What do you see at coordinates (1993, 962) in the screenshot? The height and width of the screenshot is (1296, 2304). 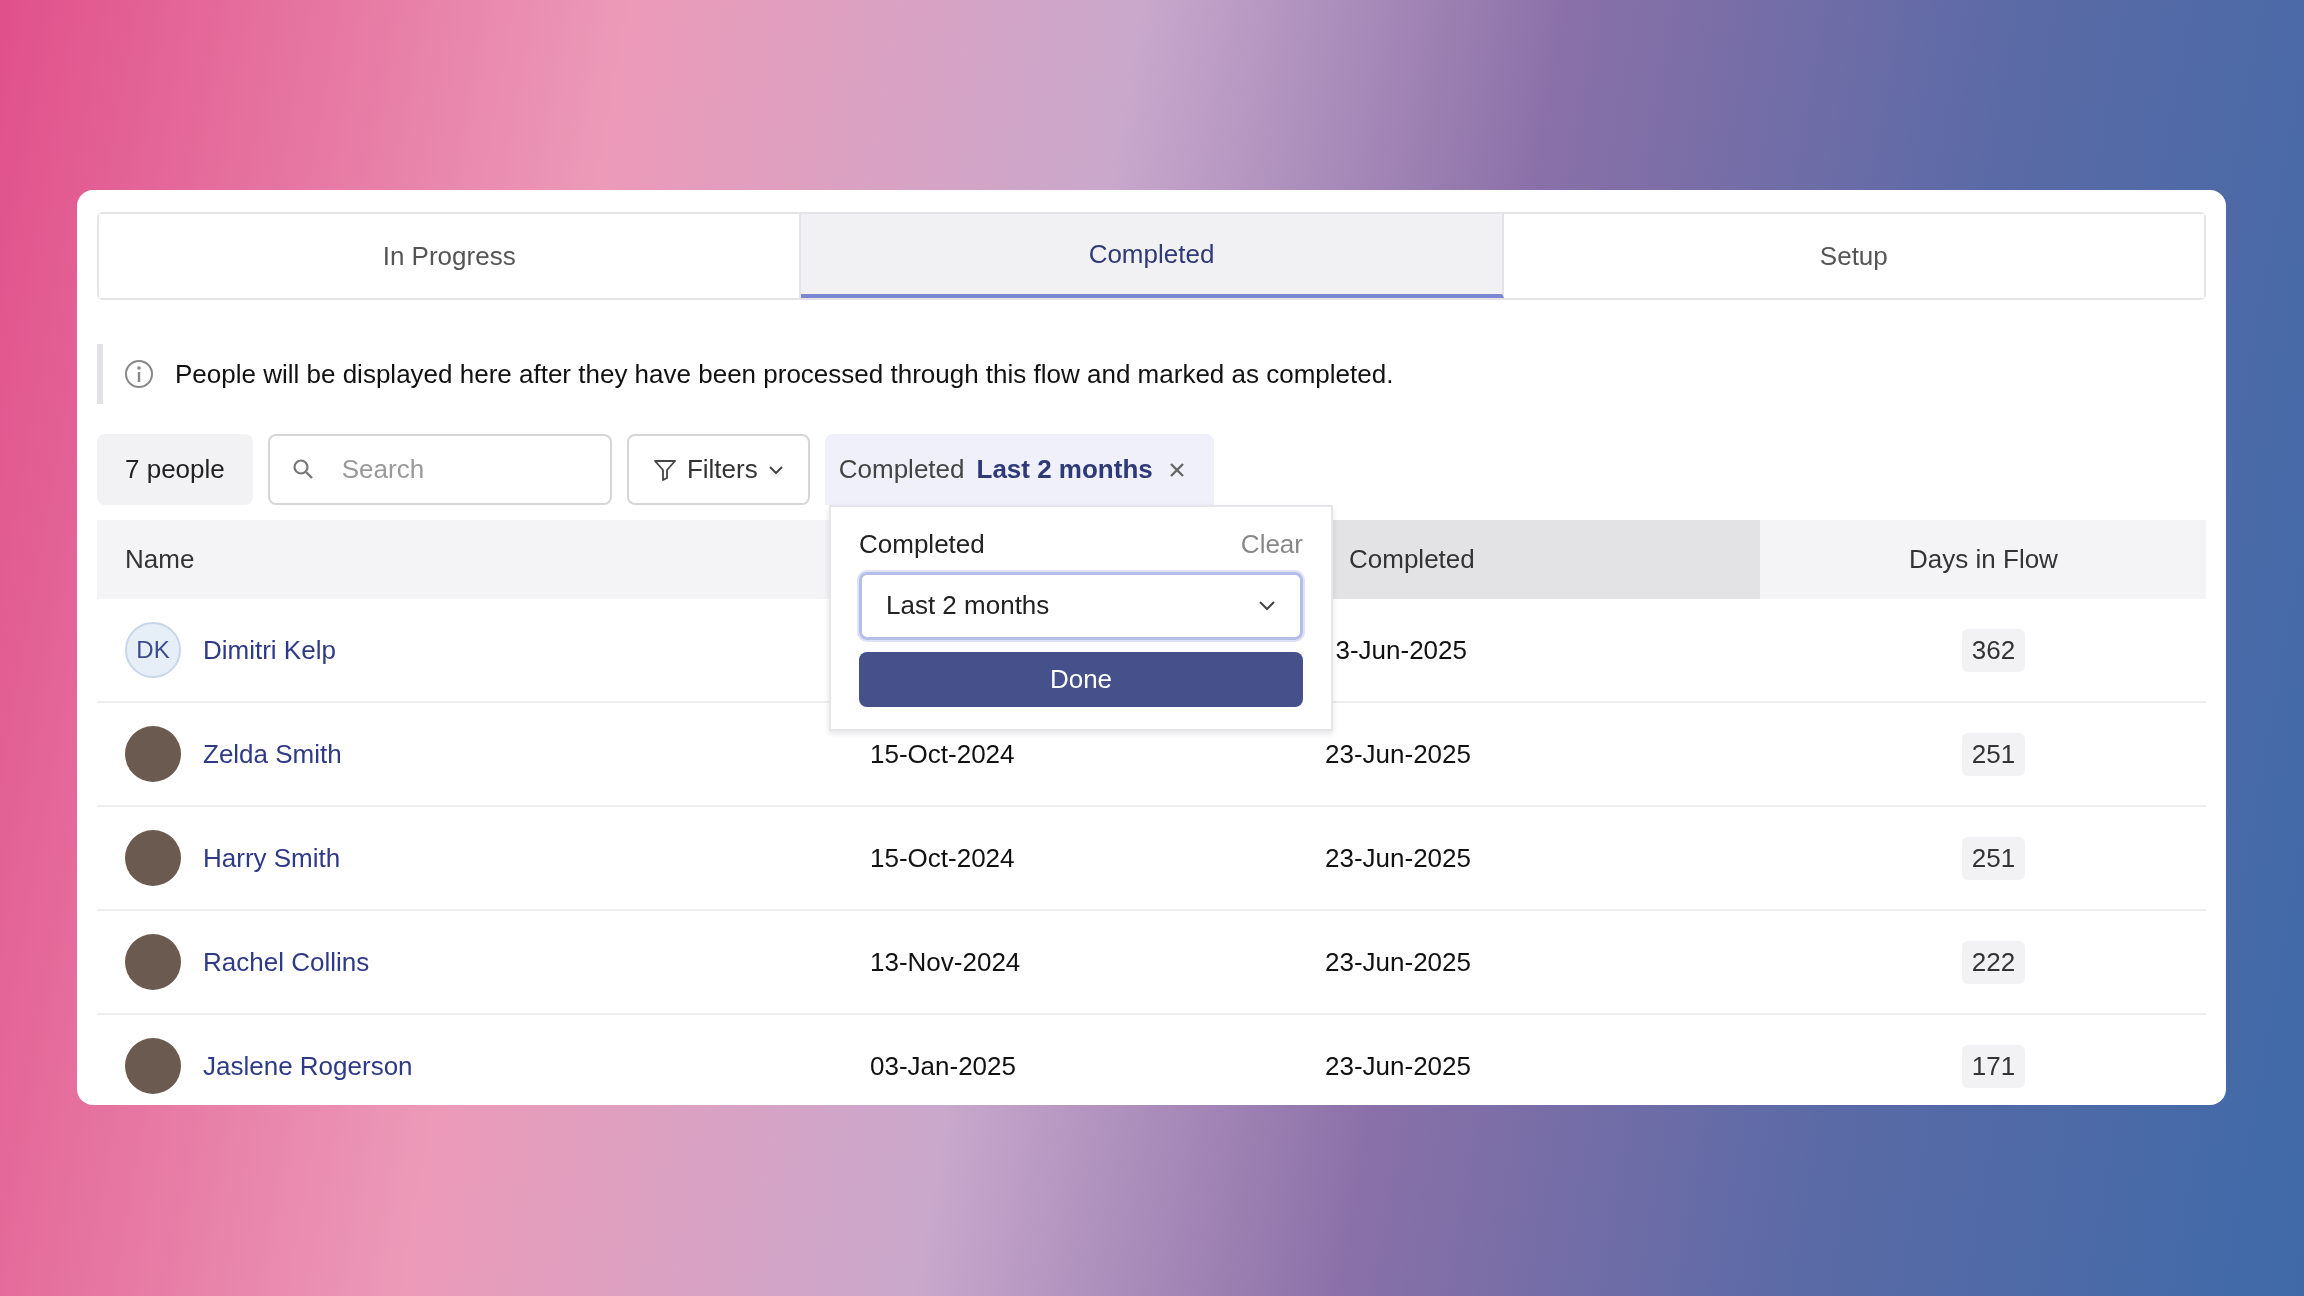 I see `days-badge: 222` at bounding box center [1993, 962].